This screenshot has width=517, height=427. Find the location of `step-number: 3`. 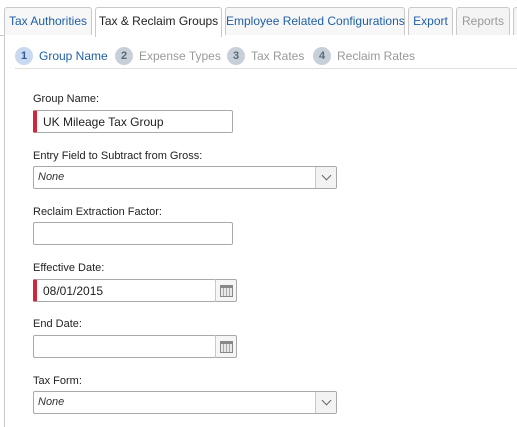

step-number: 3 is located at coordinates (236, 56).